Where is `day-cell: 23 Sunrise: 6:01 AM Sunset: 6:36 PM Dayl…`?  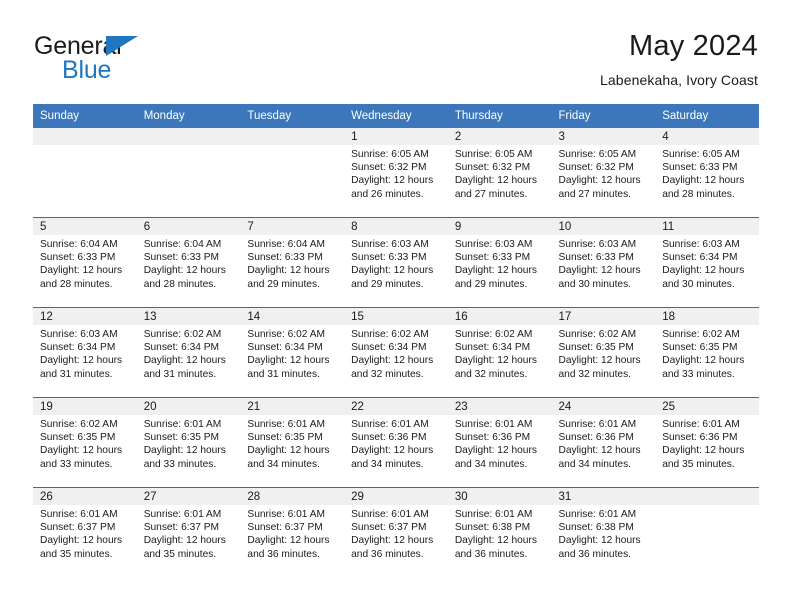 day-cell: 23 Sunrise: 6:01 AM Sunset: 6:36 PM Dayl… is located at coordinates (499, 442).